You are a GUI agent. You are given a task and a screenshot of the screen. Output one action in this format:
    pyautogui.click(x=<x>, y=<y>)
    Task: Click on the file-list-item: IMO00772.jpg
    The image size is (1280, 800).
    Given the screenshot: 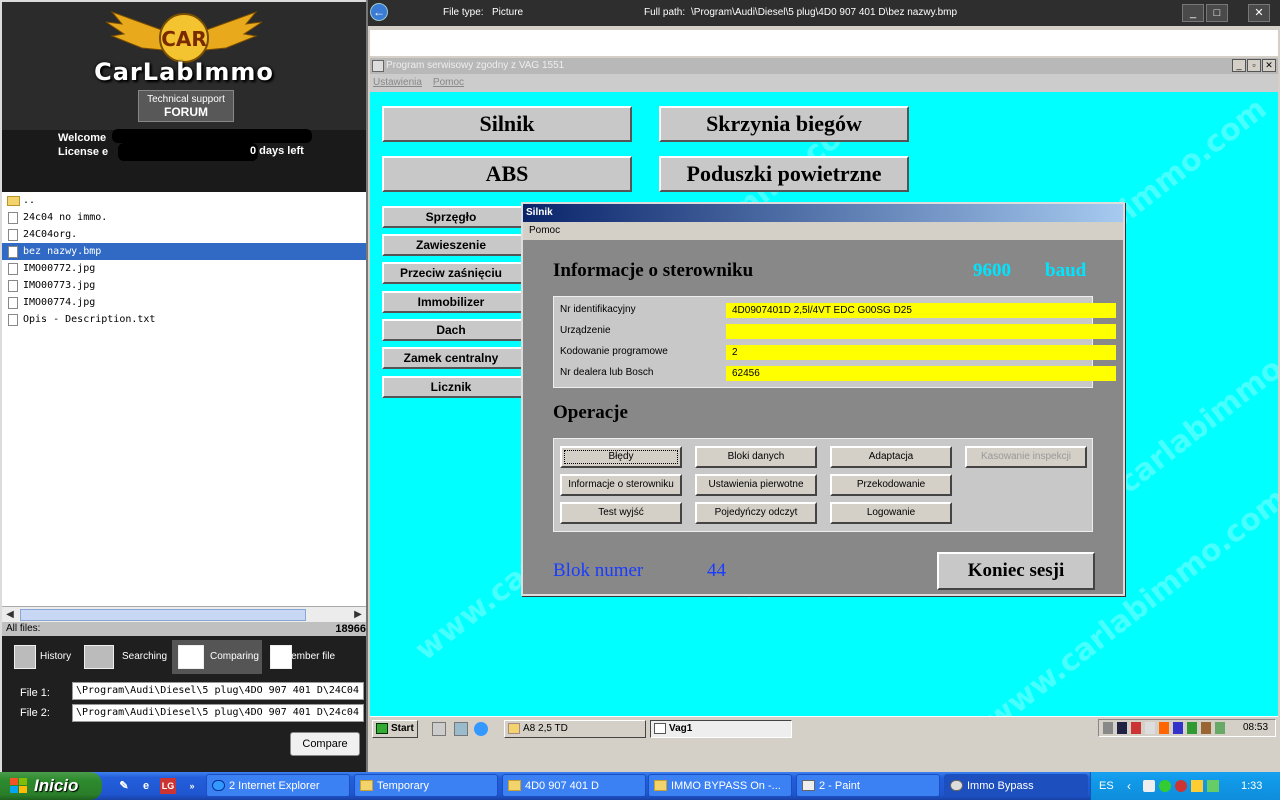 What is the action you would take?
    pyautogui.click(x=184, y=268)
    